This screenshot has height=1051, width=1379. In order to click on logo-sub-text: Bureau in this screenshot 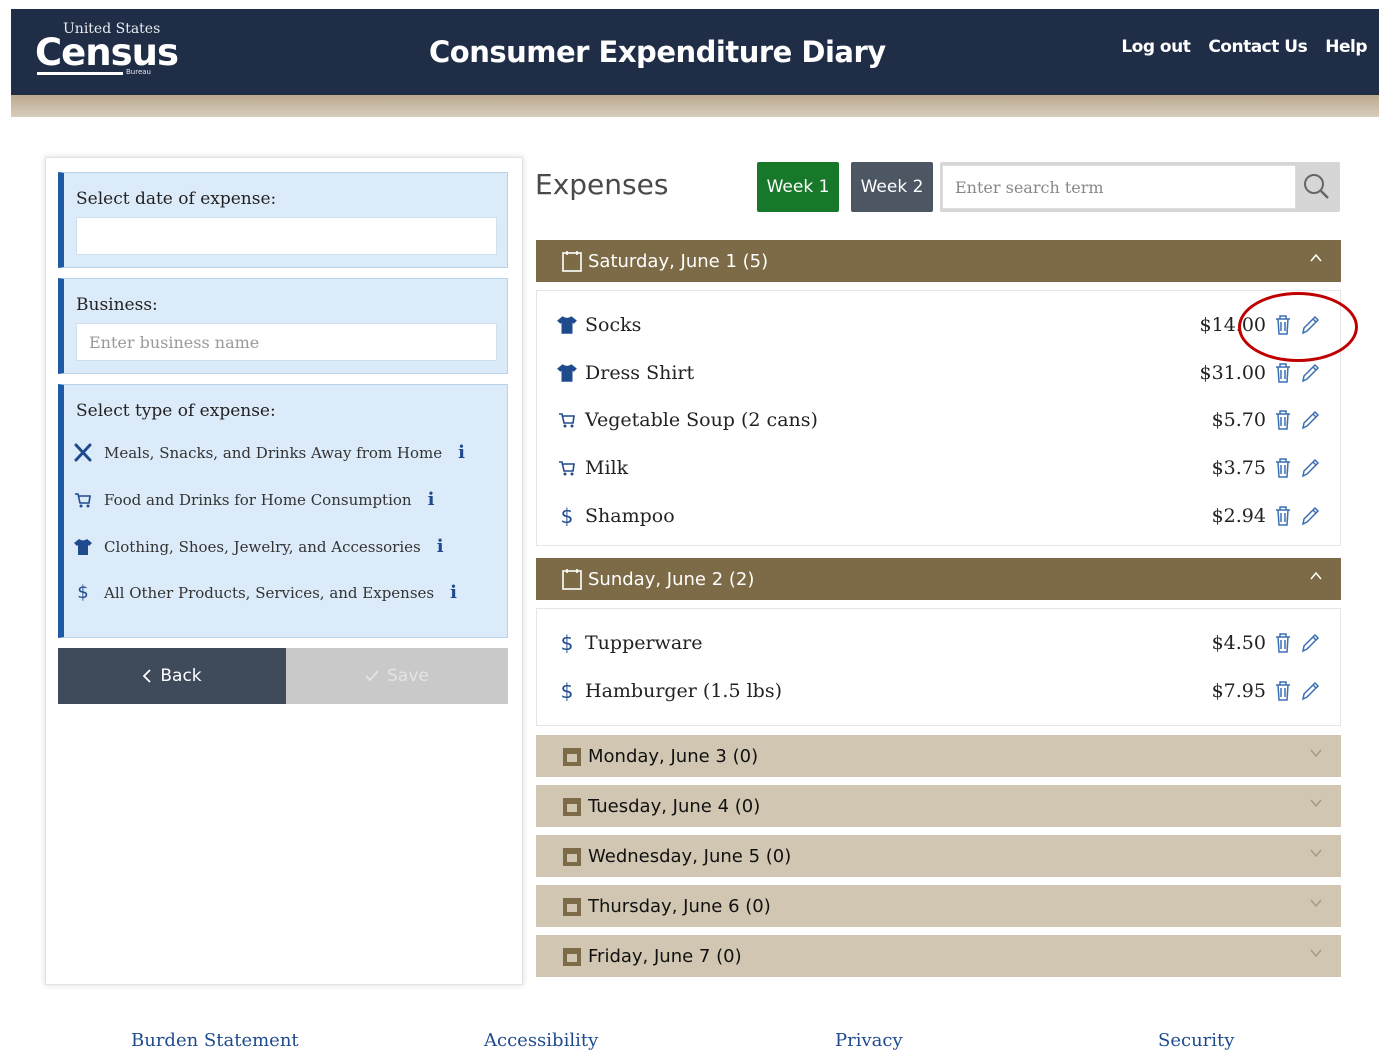, I will do `click(138, 72)`.